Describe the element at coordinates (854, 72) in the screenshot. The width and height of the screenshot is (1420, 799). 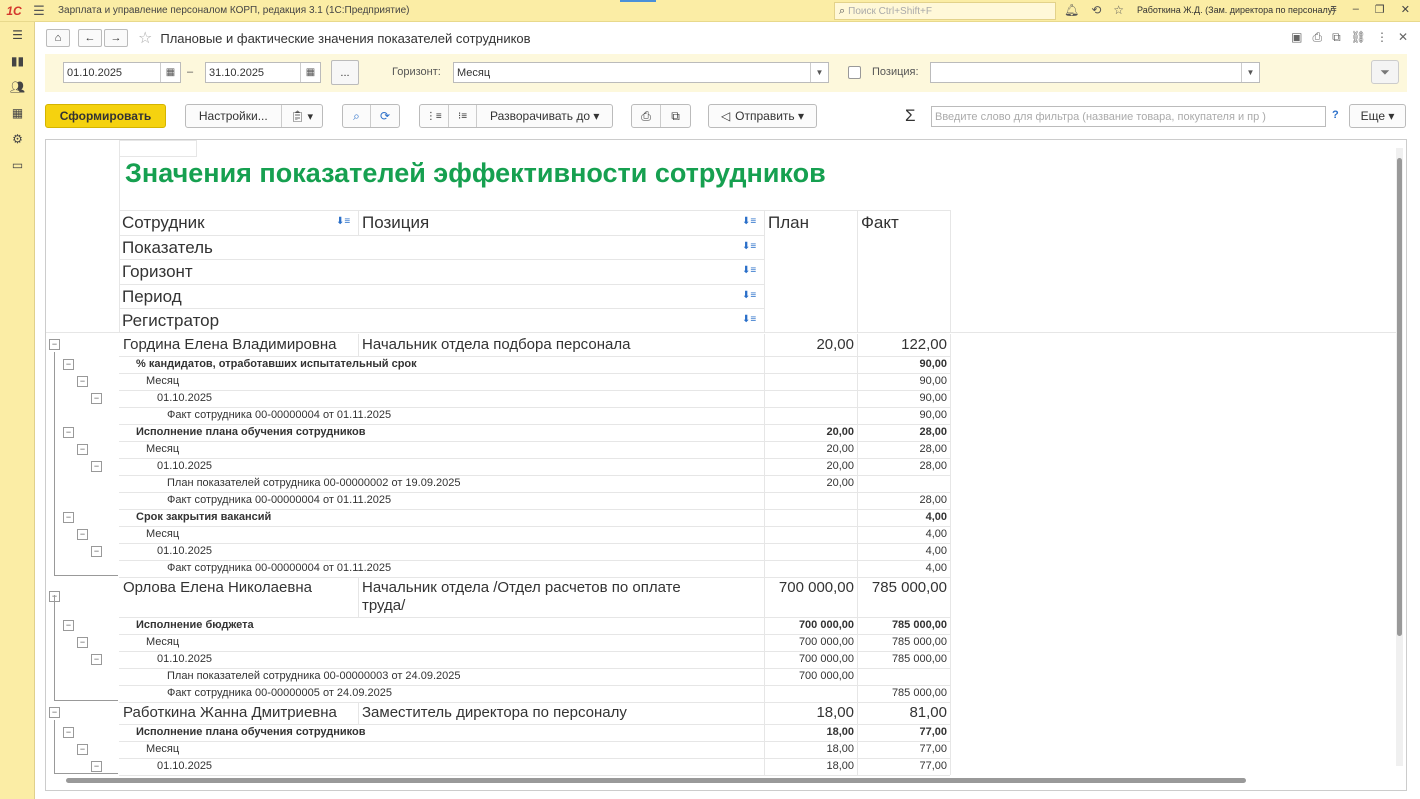
I see `position-checkbox` at that location.